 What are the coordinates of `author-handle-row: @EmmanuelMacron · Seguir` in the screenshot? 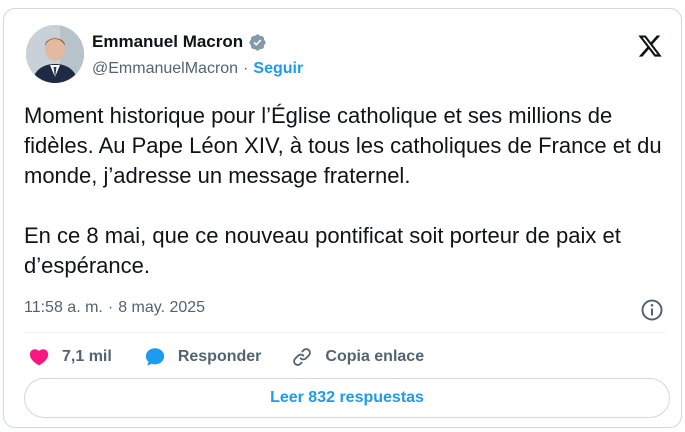 It's located at (197, 69).